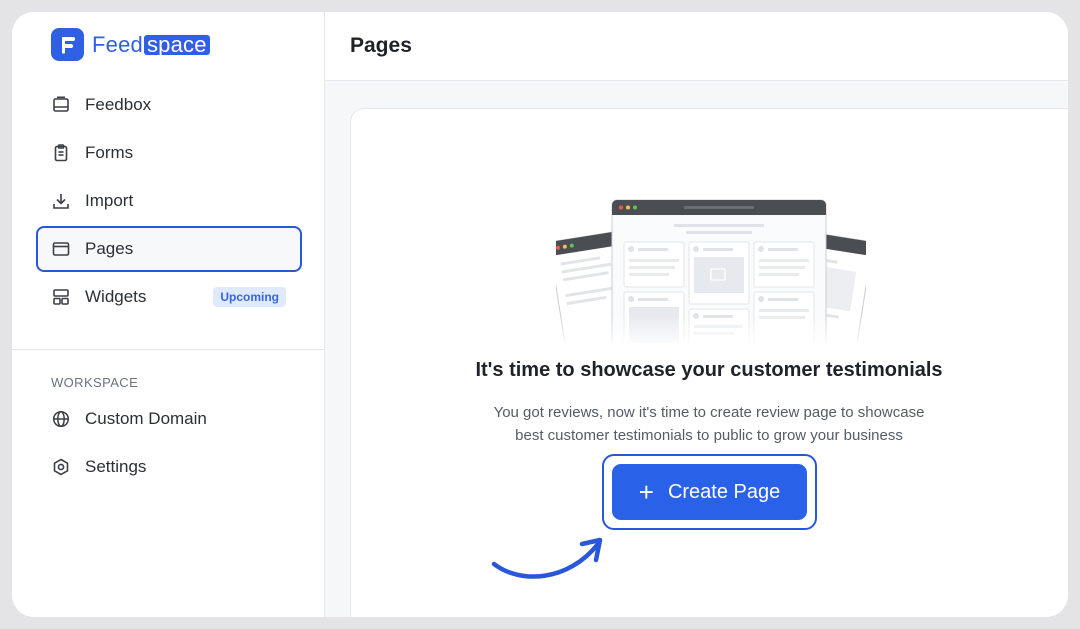 The image size is (1080, 629). I want to click on sidebar-item-label: Feedbox, so click(118, 104).